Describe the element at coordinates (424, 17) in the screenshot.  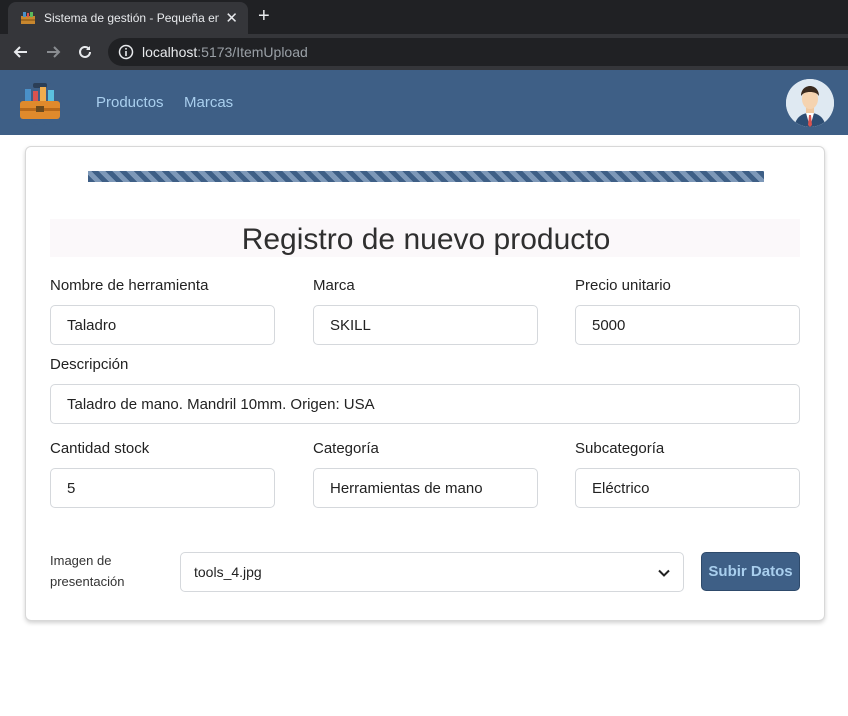
I see `browser-tab-bar: Sistema de gestión - Pequeña em ✕ +` at that location.